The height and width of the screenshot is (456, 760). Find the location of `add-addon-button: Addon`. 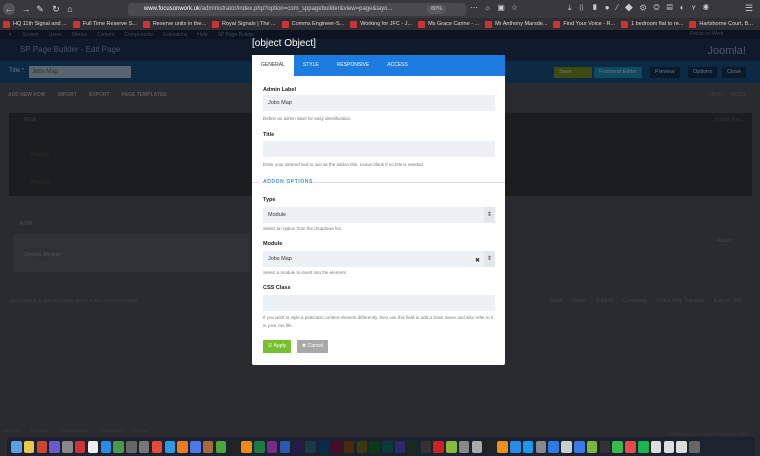

add-addon-button: Addon is located at coordinates (724, 241).